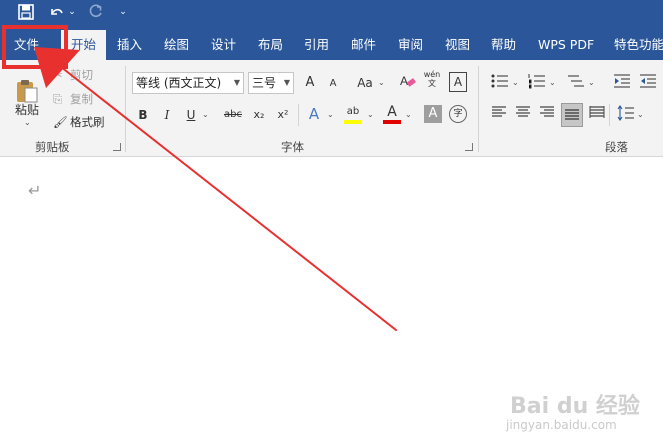  Describe the element at coordinates (572, 115) in the screenshot. I see `justify-icon` at that location.